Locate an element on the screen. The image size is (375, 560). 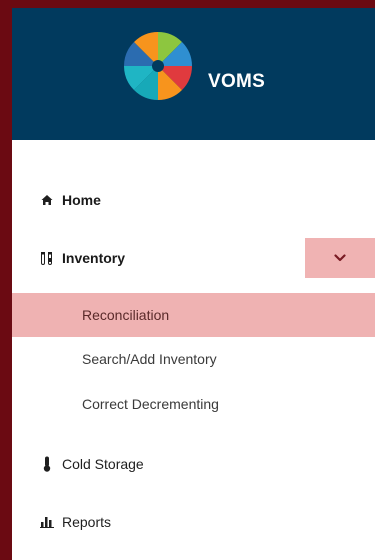
thermometer-icon is located at coordinates (47, 464).